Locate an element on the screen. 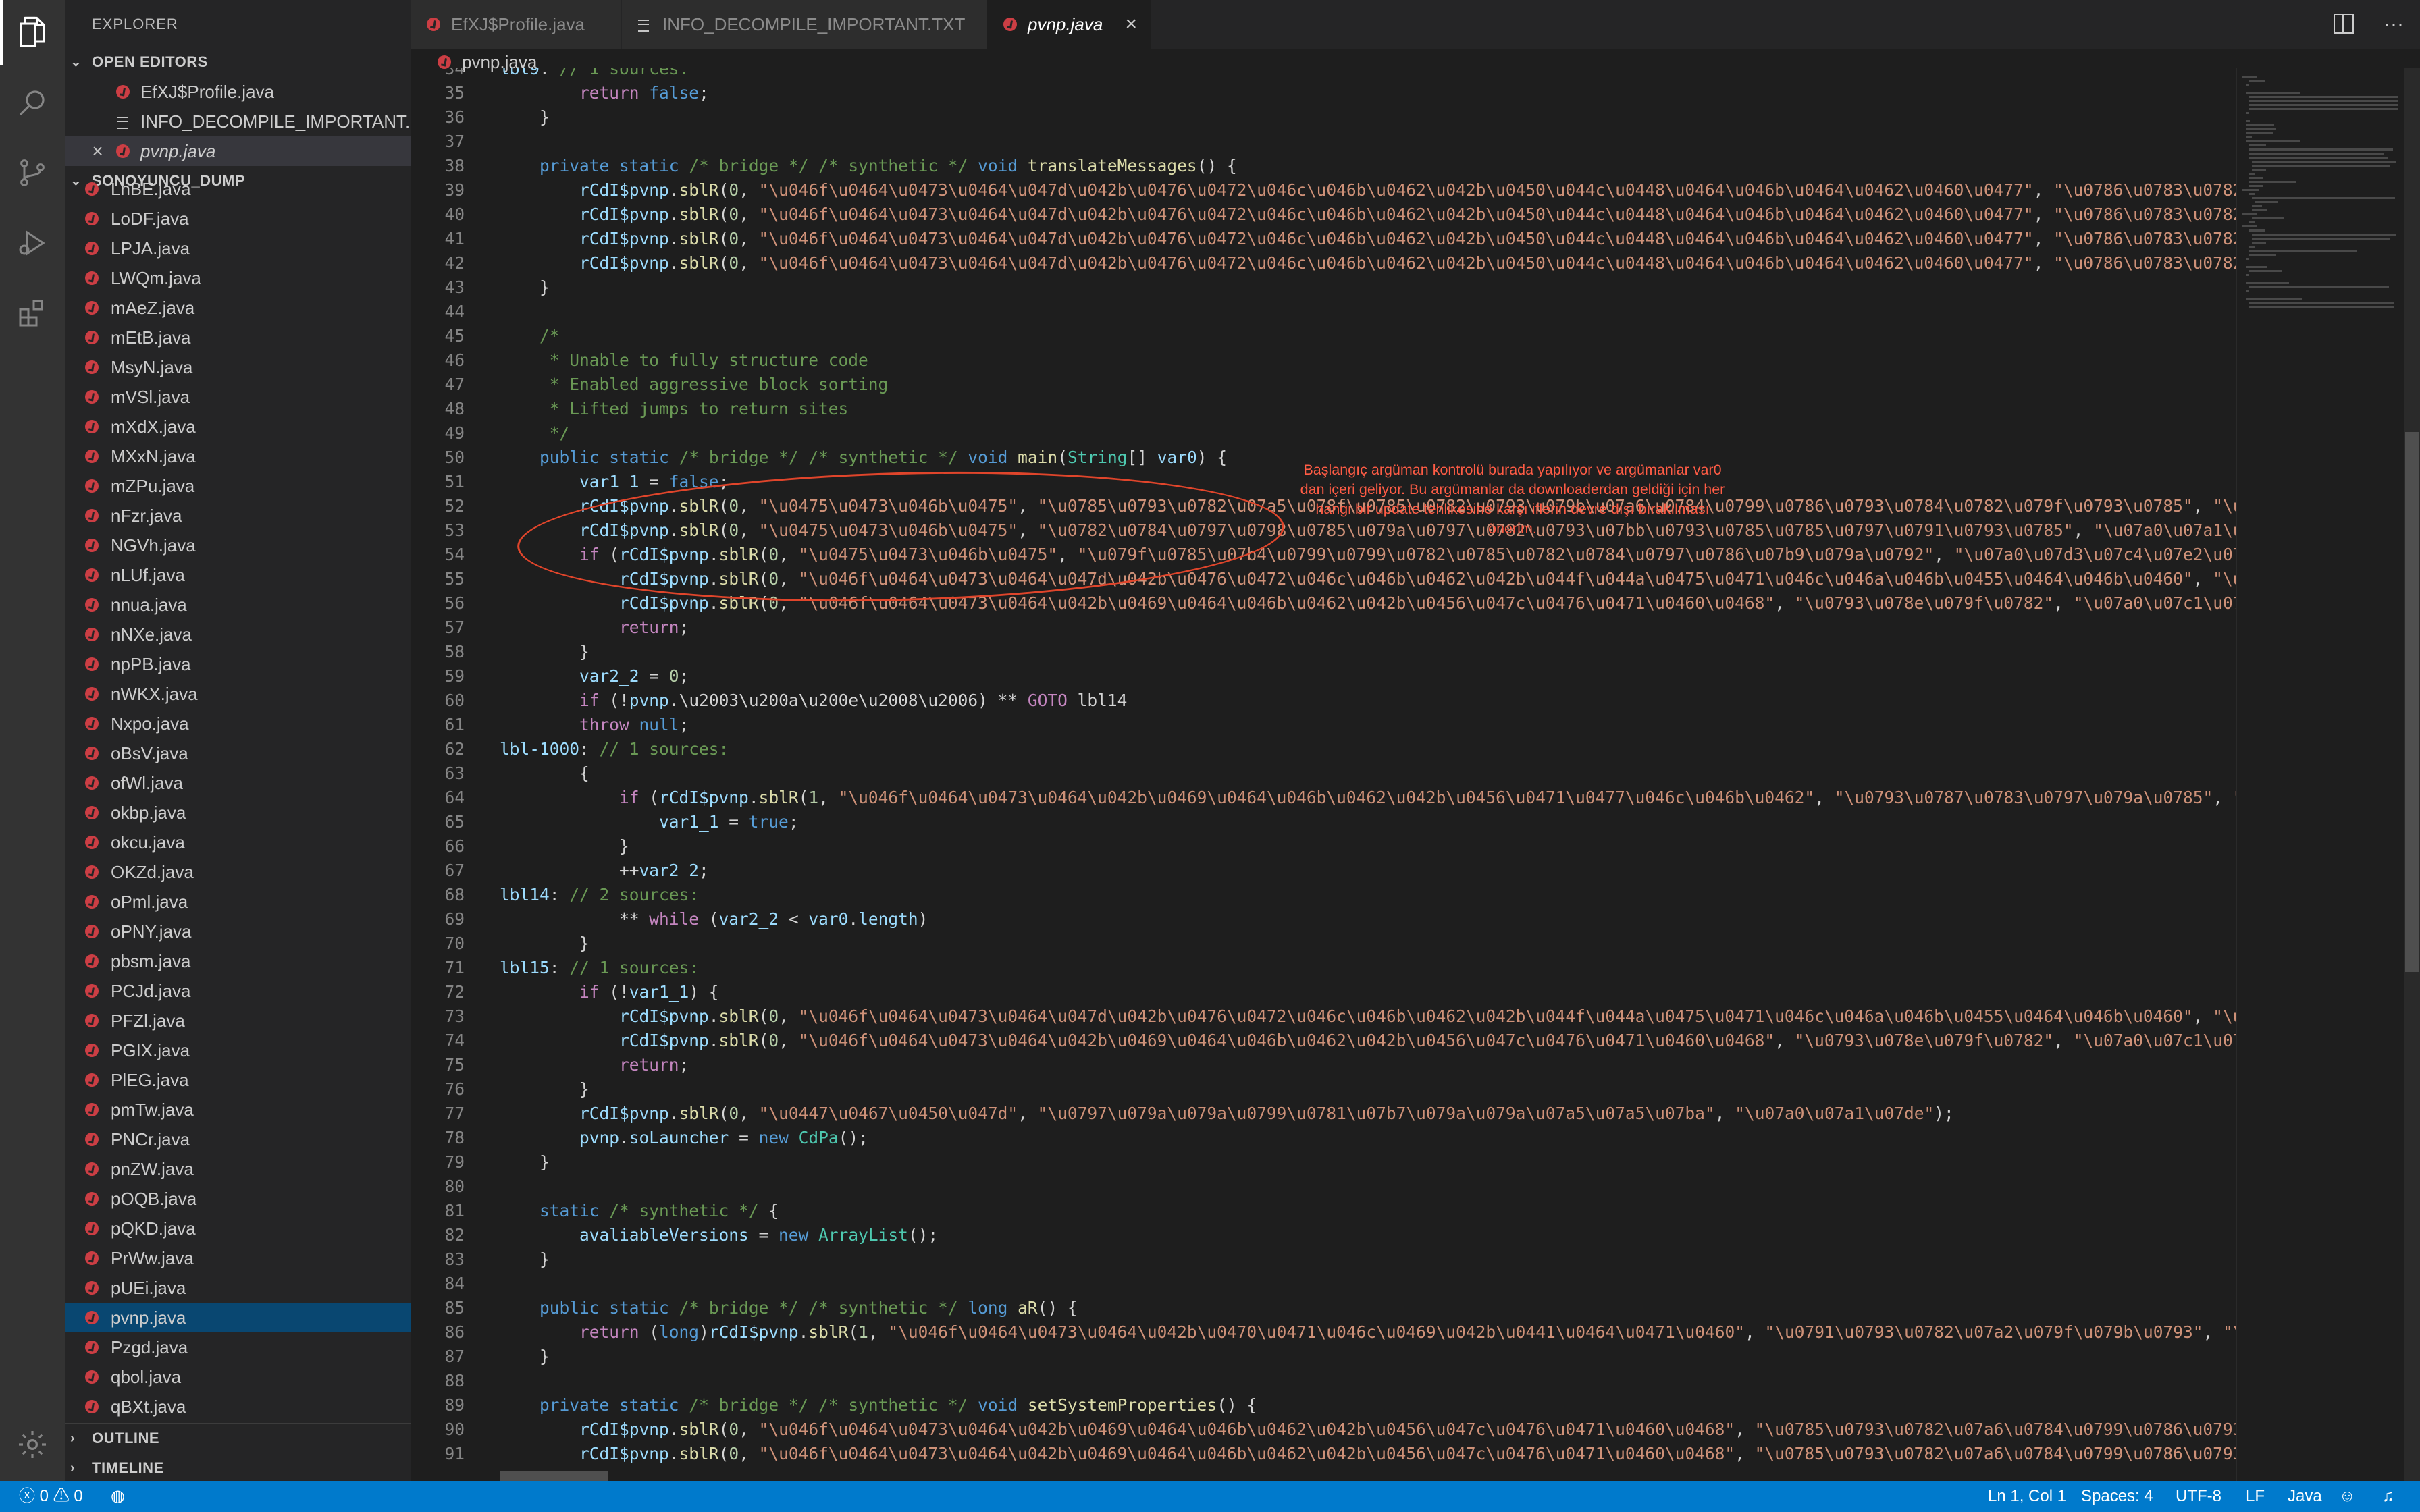 This screenshot has height=1512, width=2420. horizontal-scrollbar-thumb is located at coordinates (554, 1476).